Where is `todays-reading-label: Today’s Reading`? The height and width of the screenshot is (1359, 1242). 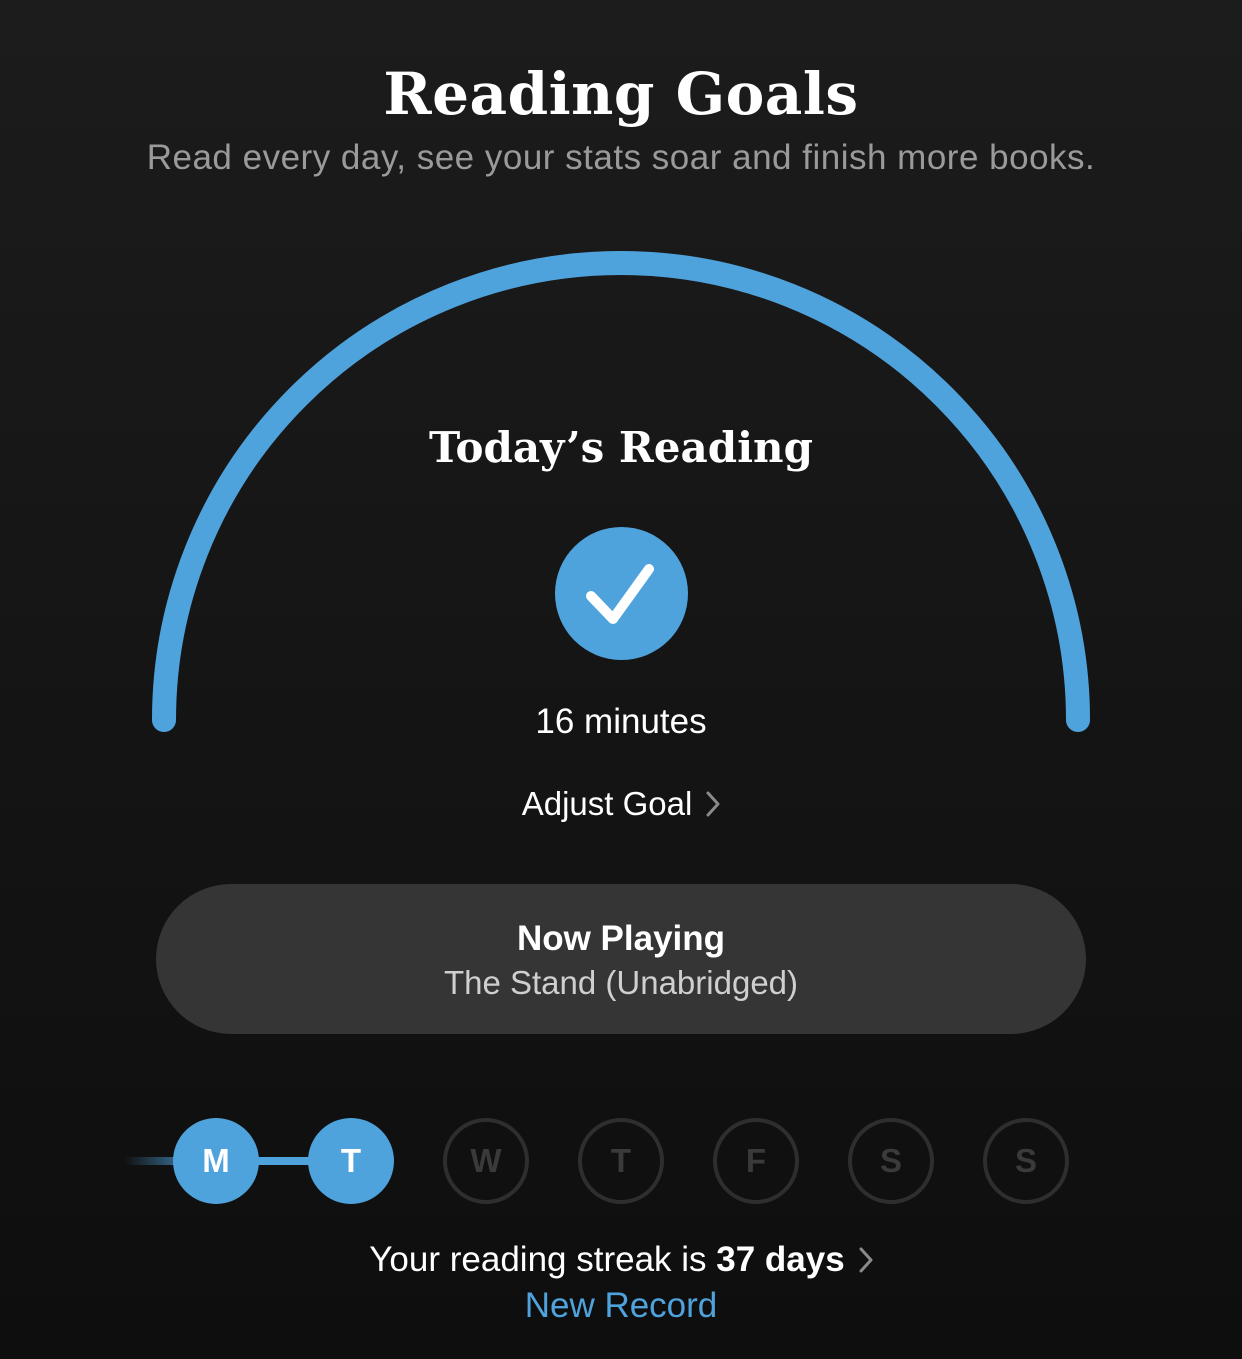 todays-reading-label: Today’s Reading is located at coordinates (621, 447).